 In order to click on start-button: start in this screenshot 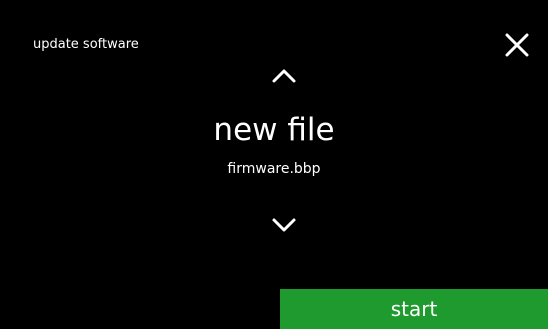, I will do `click(414, 309)`.